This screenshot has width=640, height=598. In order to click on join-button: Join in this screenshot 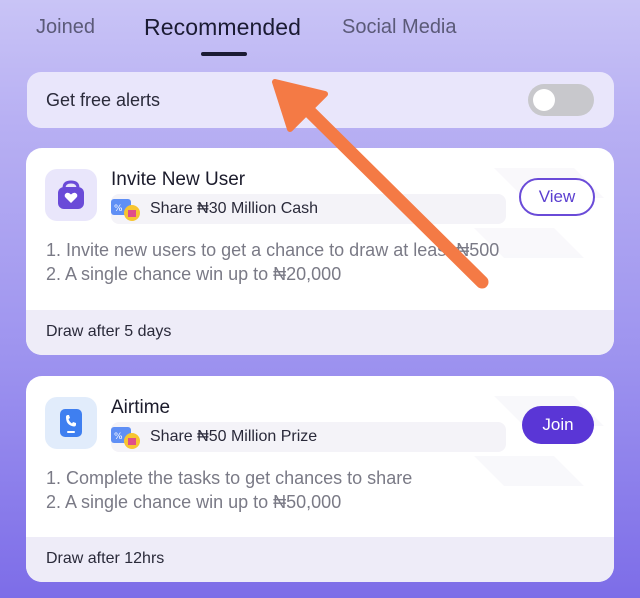, I will do `click(558, 425)`.